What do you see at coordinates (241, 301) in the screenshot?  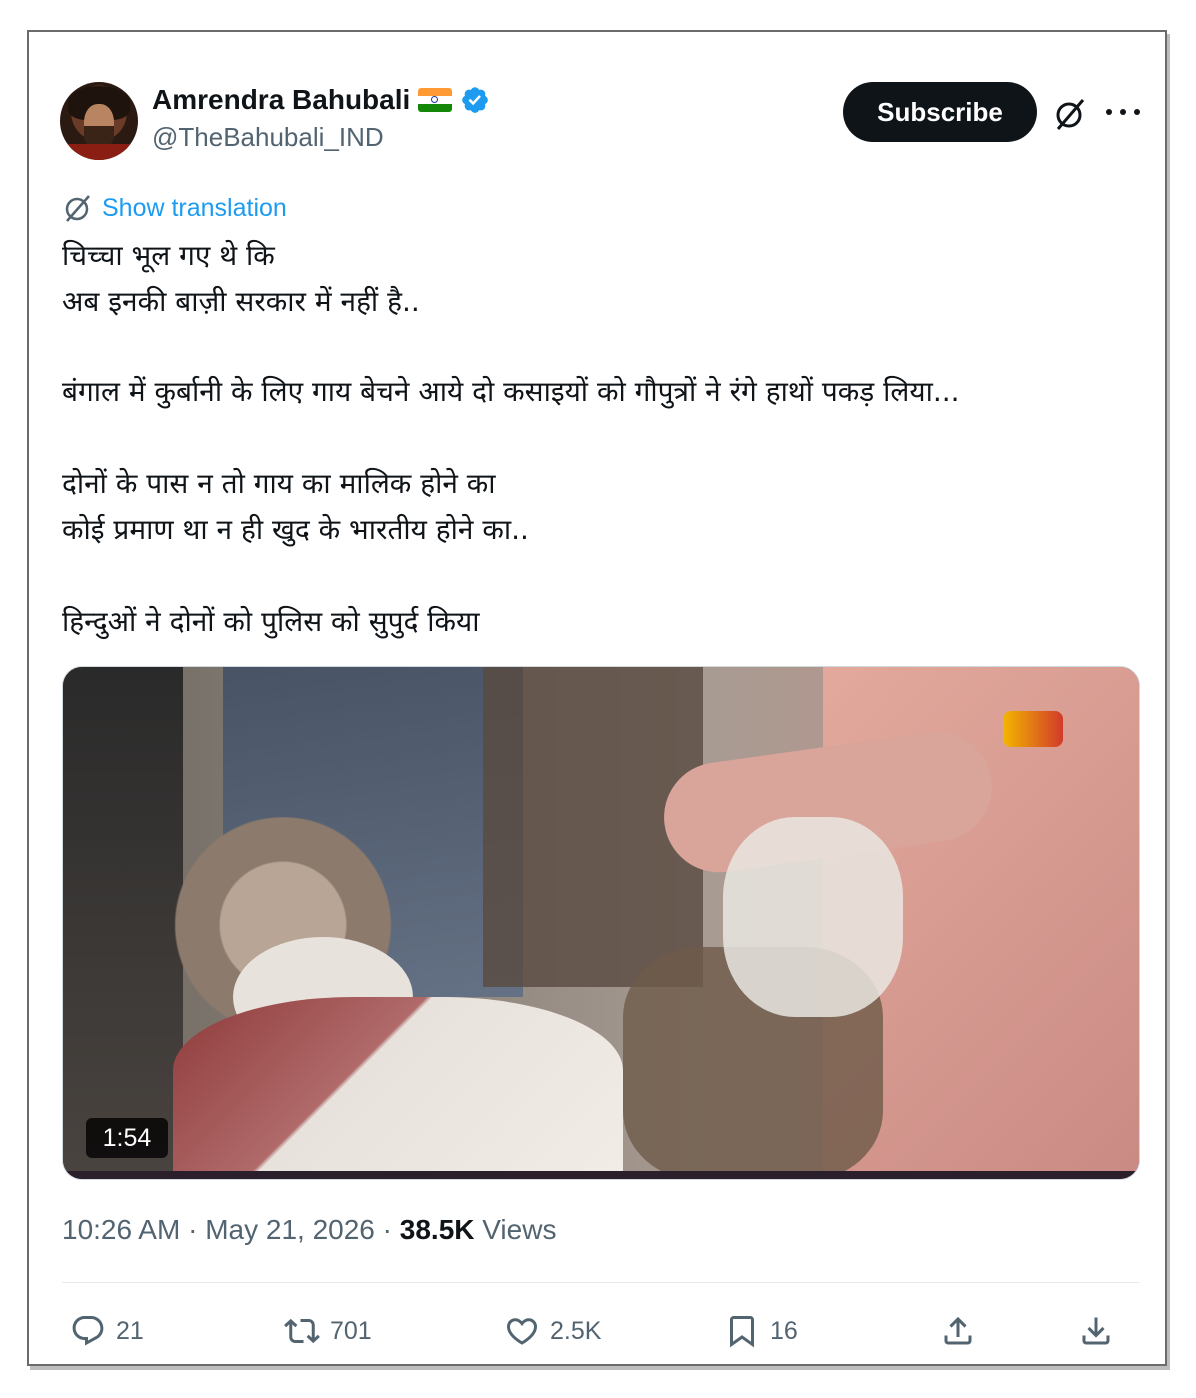 I see `tweet-line: अब इनकी बाज़ी सरकार में नहीं है..` at bounding box center [241, 301].